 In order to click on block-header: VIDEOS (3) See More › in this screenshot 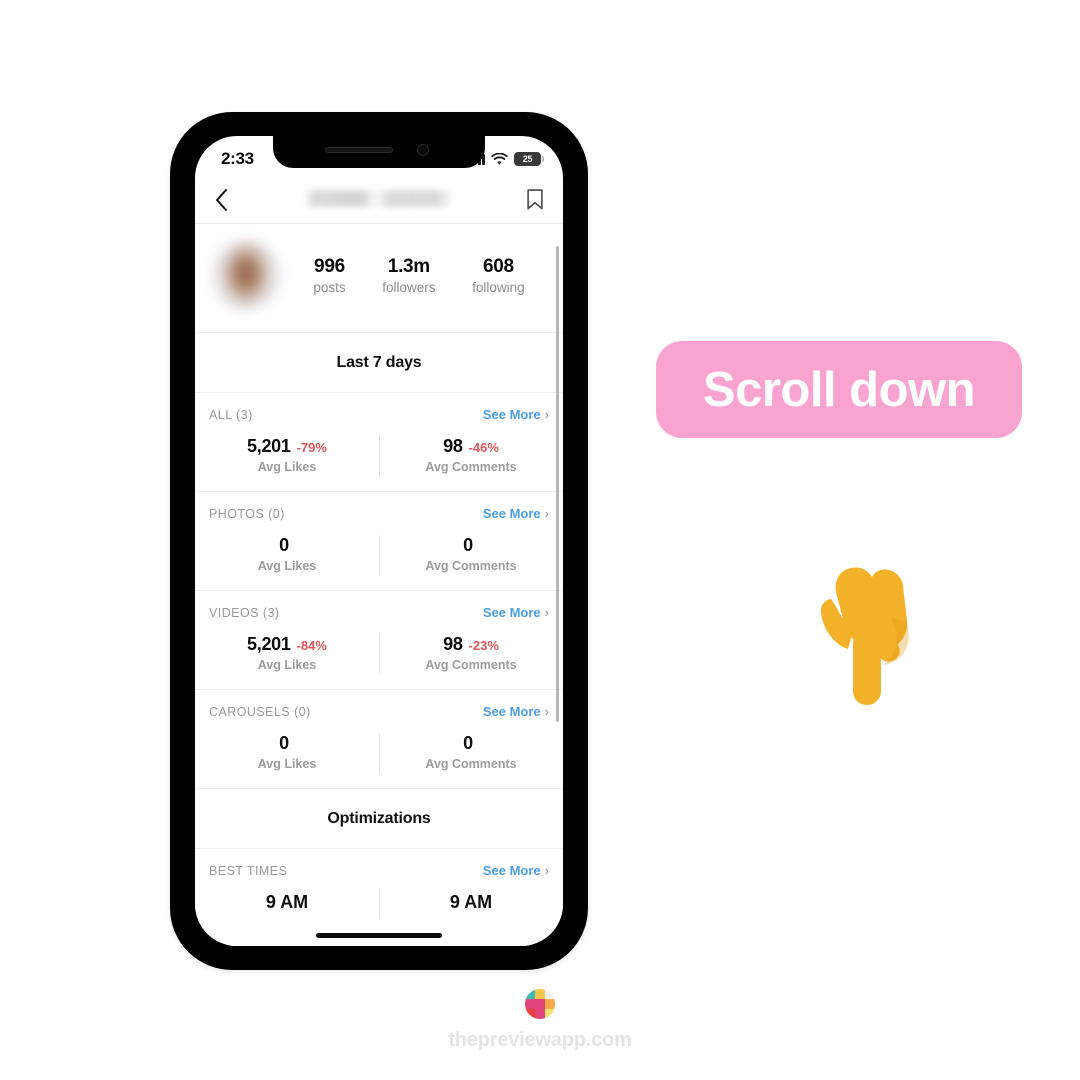, I will do `click(379, 612)`.